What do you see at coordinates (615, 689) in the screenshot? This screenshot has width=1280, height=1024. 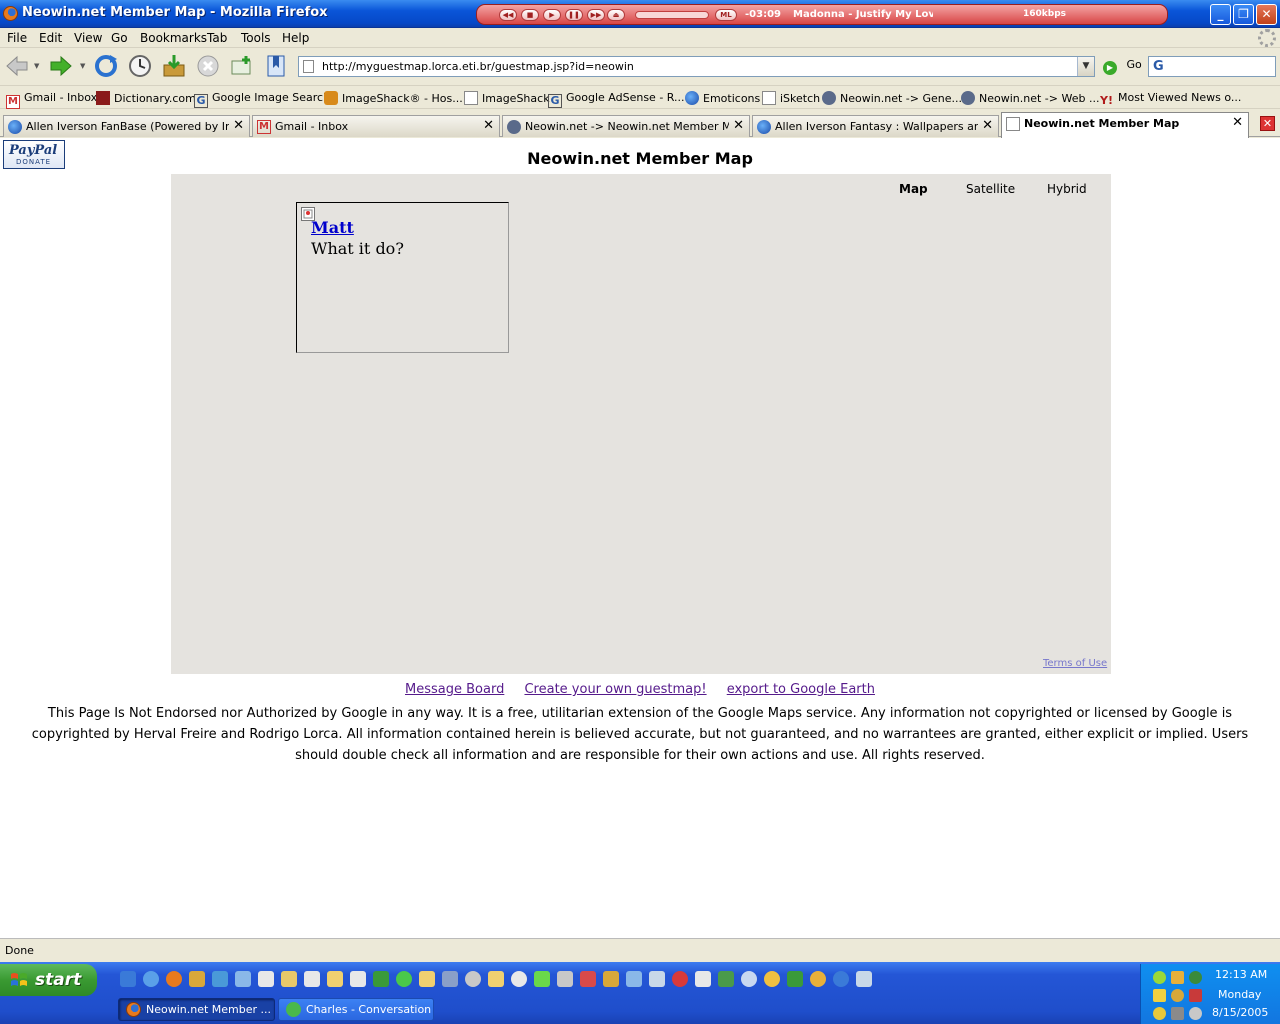 I see `create-guestmap-link: Create your own guestmap!` at bounding box center [615, 689].